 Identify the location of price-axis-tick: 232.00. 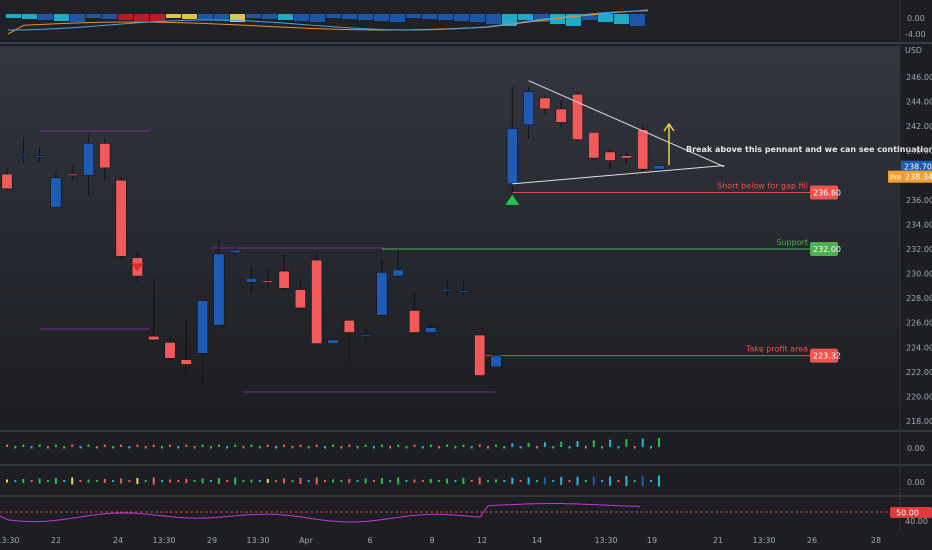
(919, 249).